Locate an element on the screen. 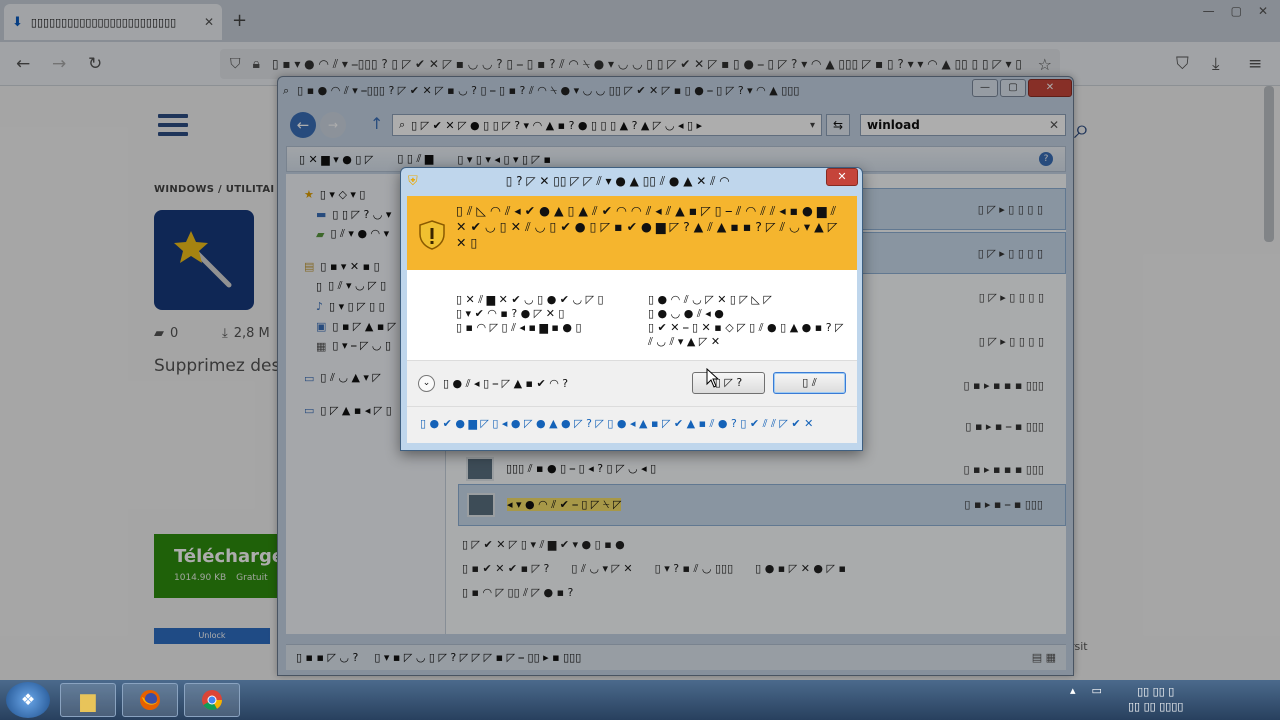 This screenshot has height=720, width=1280. value-publisher: ▯ ● ◡ ● ⫽ ◂ ● is located at coordinates (686, 313).